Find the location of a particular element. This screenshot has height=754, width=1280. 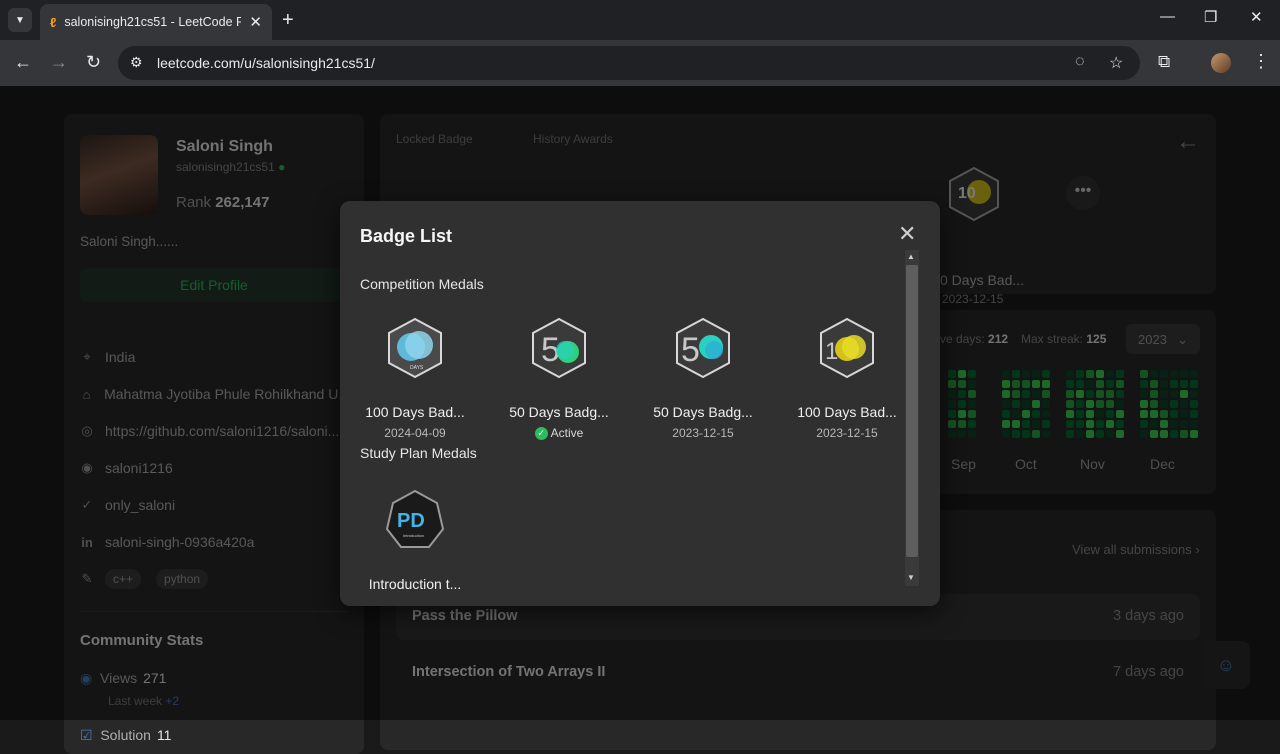

svg-text: DAYS is located at coordinates (417, 368).